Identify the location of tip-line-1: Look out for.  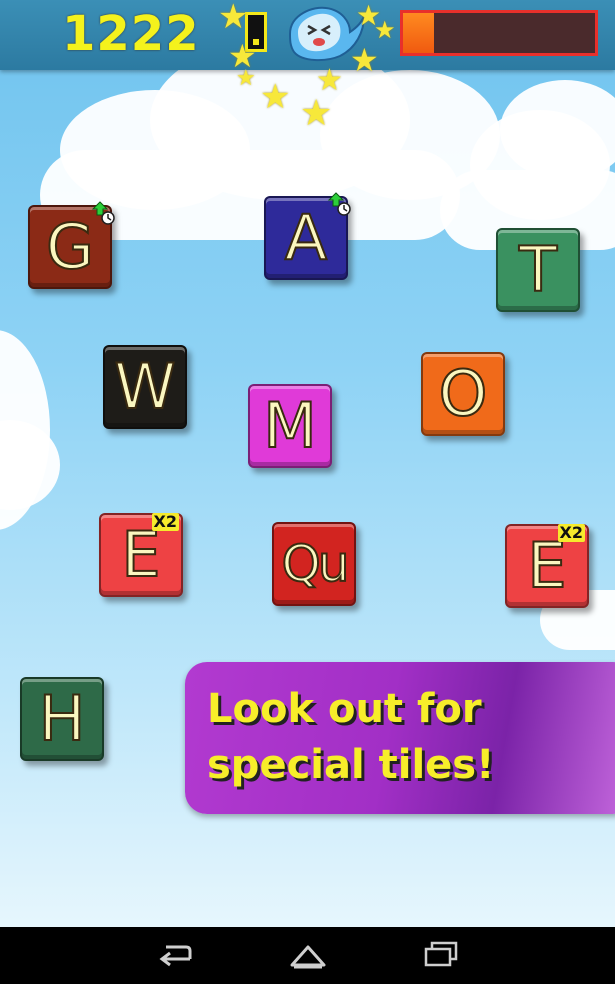
(344, 709).